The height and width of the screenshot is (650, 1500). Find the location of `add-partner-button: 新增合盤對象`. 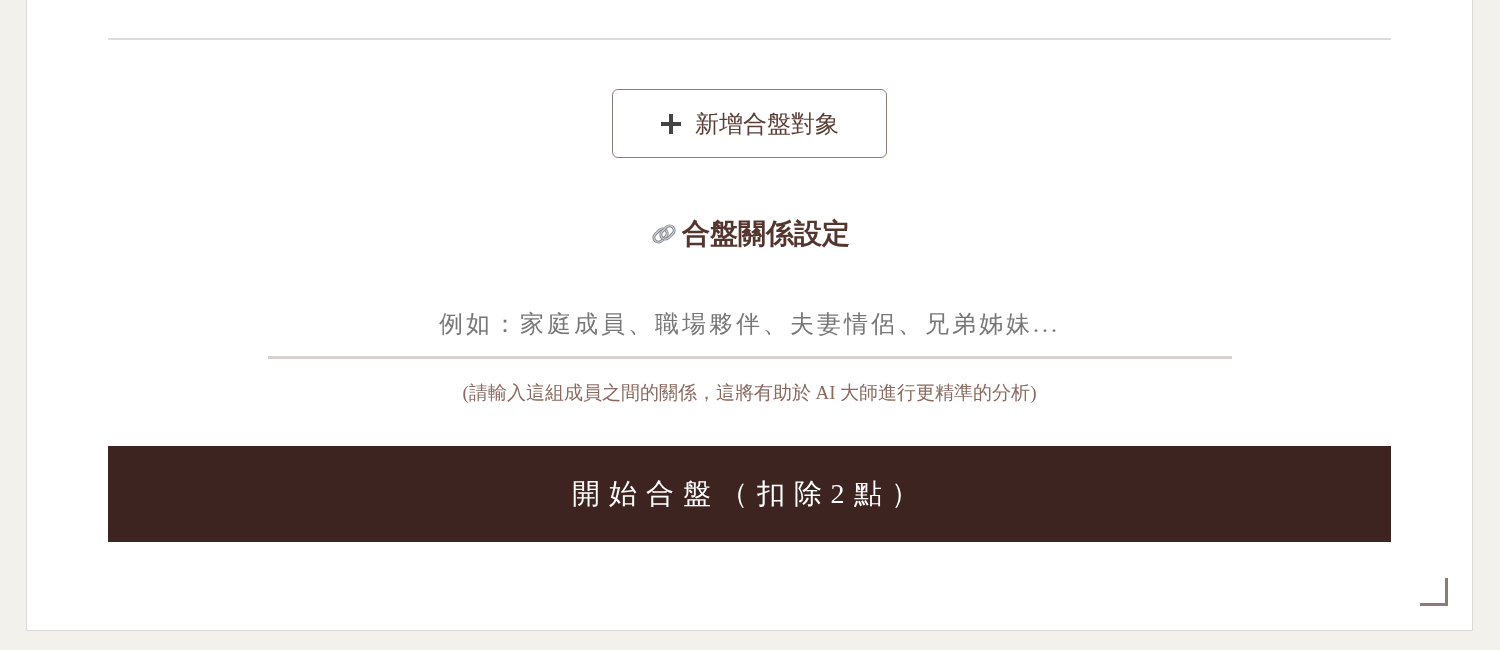

add-partner-button: 新增合盤對象 is located at coordinates (749, 123).